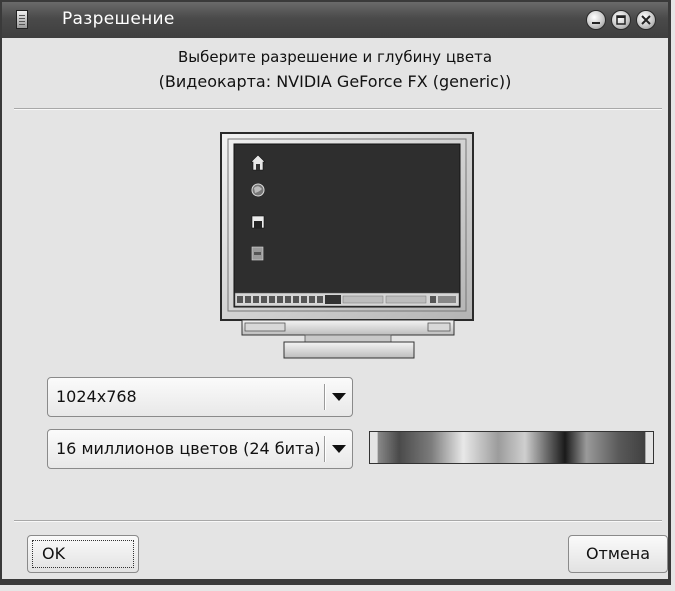  What do you see at coordinates (54, 553) in the screenshot?
I see `ok-button-label: OK` at bounding box center [54, 553].